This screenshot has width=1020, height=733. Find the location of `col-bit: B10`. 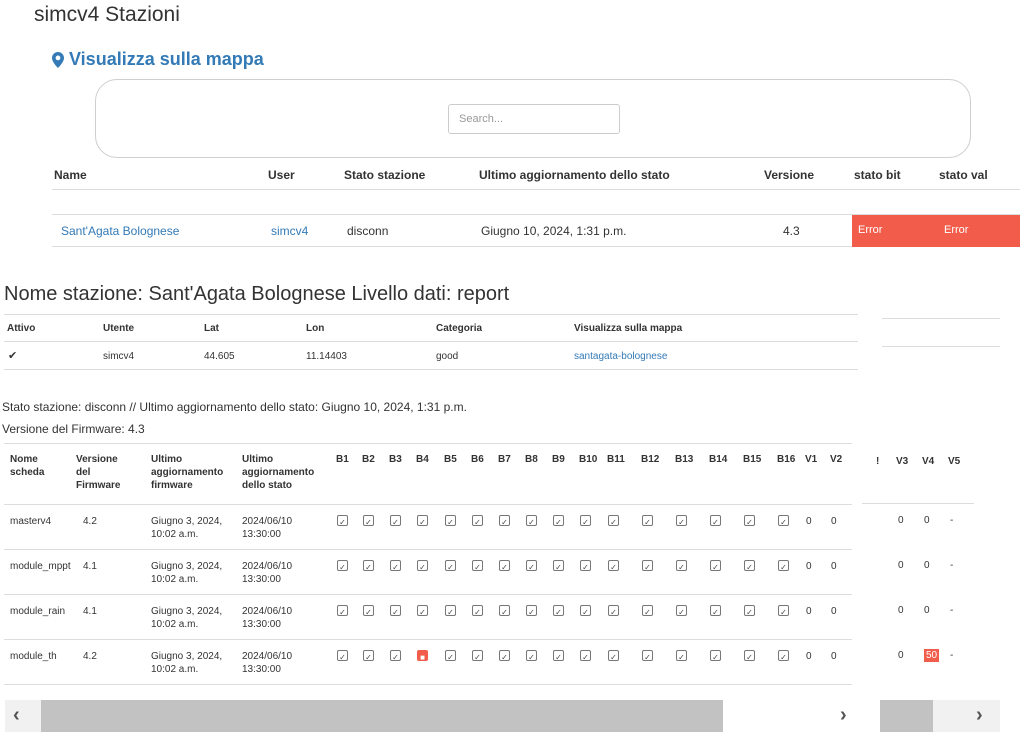

col-bit: B10 is located at coordinates (588, 459).